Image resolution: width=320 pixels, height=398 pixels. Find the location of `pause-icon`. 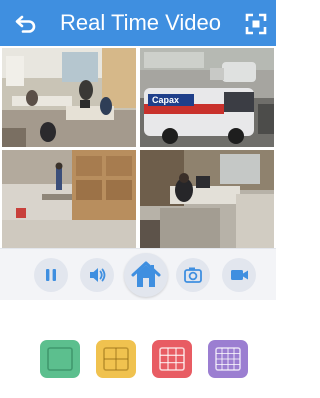

pause-icon is located at coordinates (51, 275).